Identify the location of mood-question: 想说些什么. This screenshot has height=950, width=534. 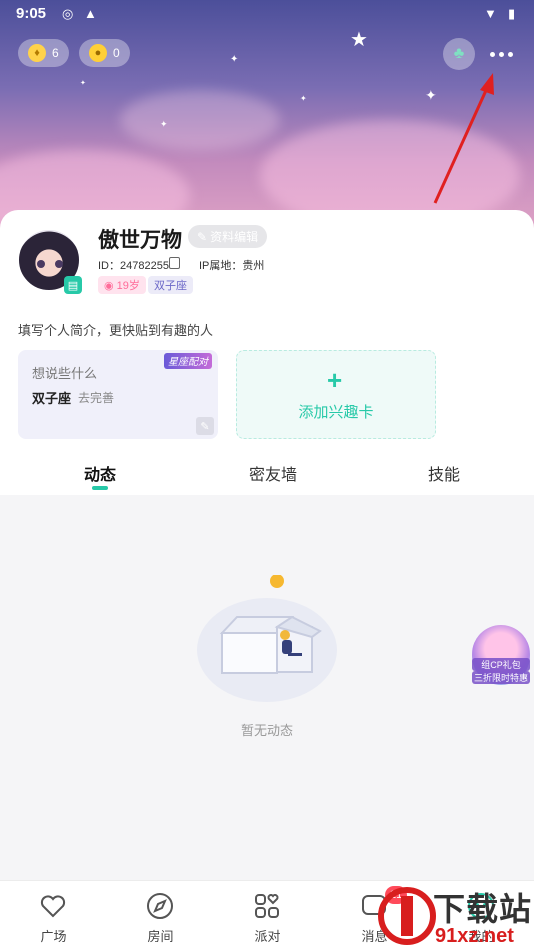
(65, 373).